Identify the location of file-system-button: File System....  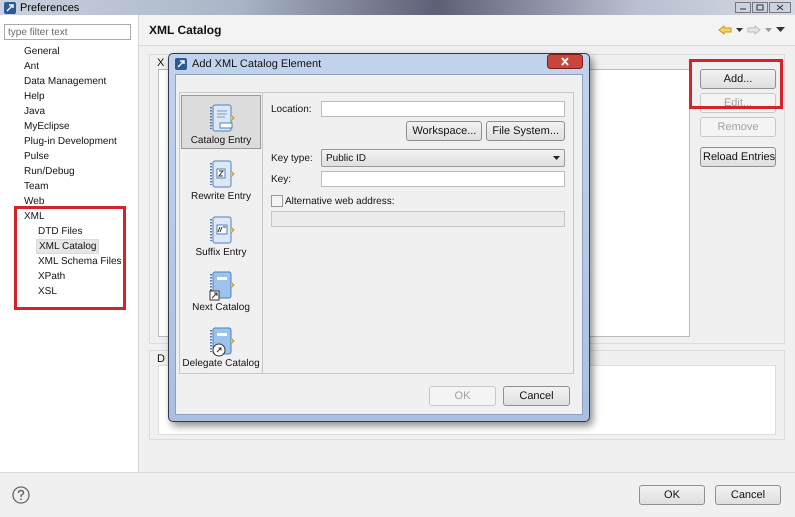
(525, 131).